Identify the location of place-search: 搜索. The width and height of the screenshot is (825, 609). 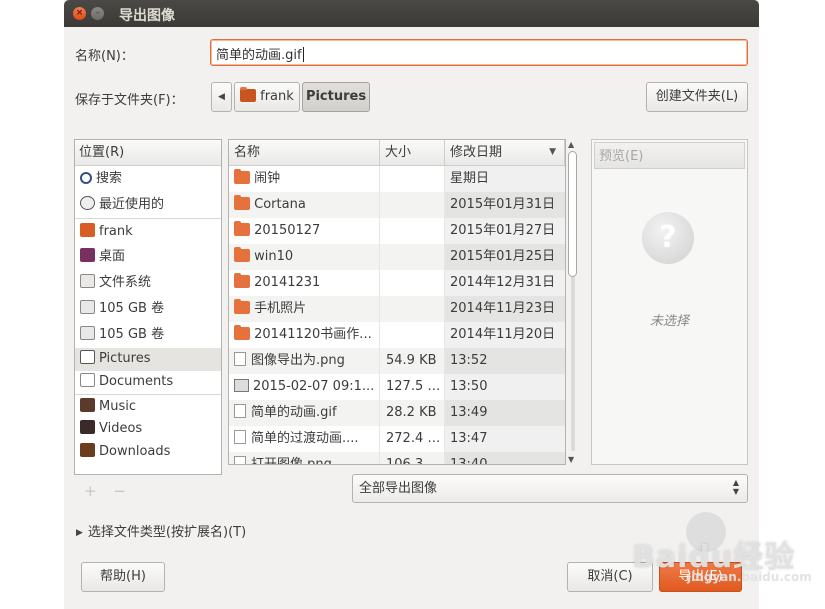
(148, 179).